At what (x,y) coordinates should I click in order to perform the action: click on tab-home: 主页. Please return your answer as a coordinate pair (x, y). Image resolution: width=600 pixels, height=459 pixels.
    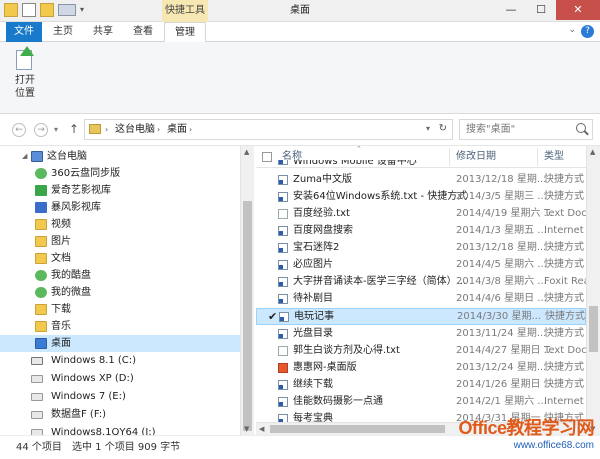
    Looking at the image, I should click on (63, 32).